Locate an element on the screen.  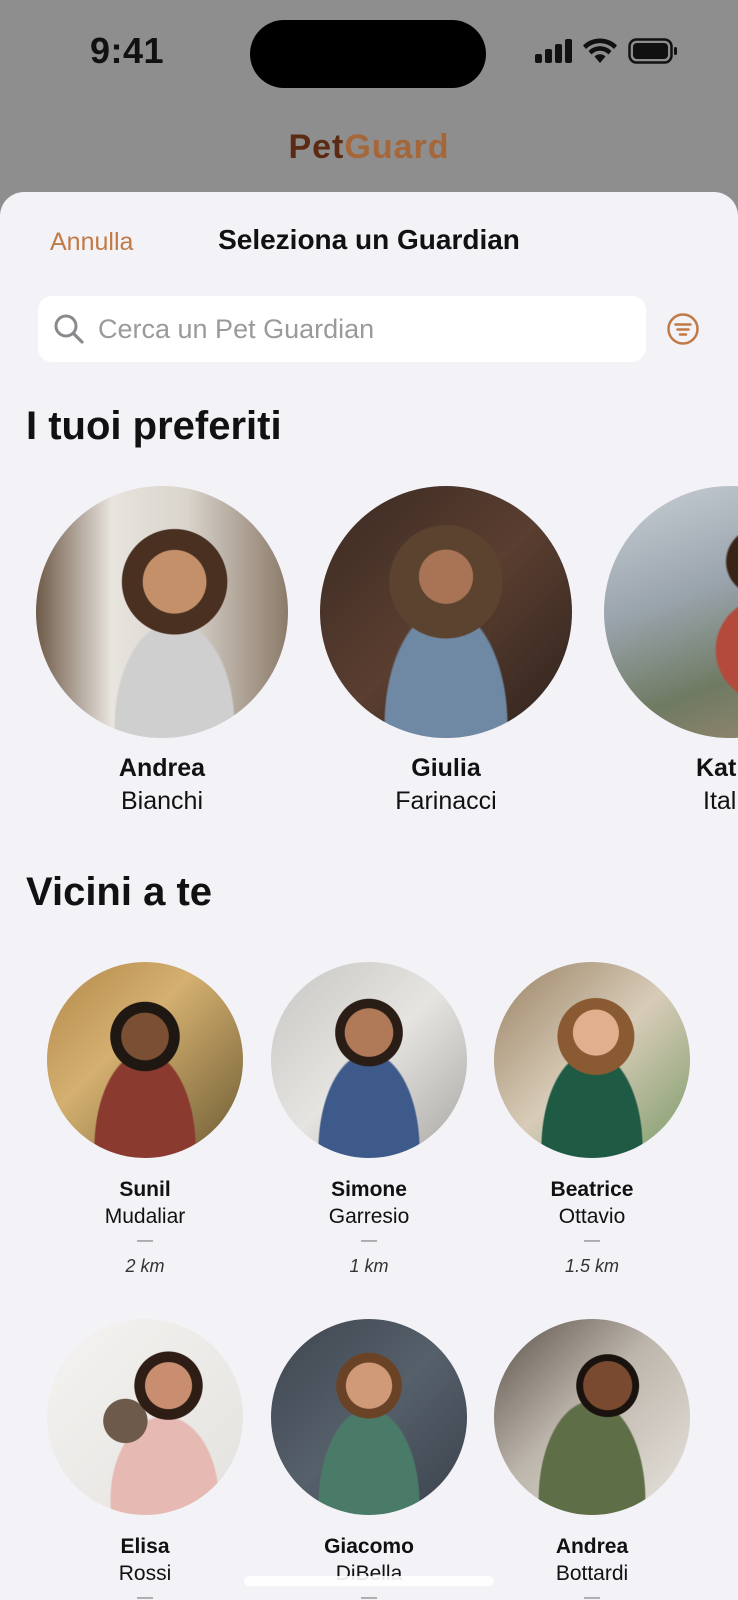
favorites-title: I tuoi preferiti is located at coordinates (154, 426).